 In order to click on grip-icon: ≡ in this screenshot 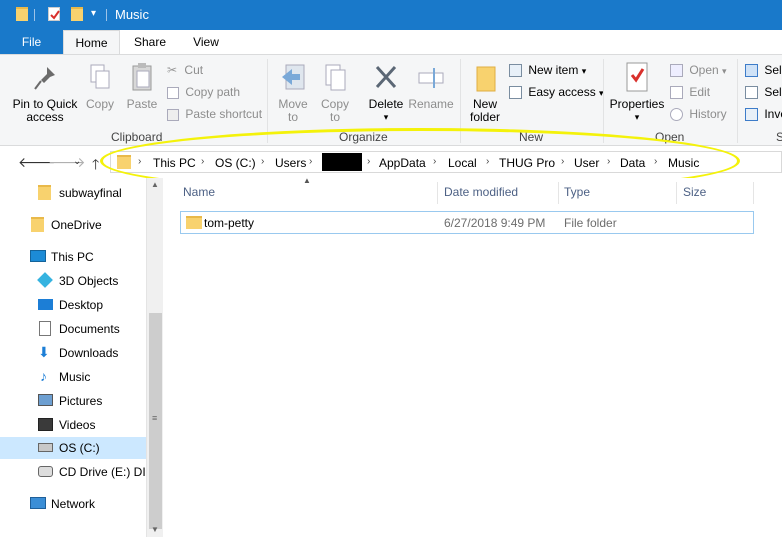, I will do `click(155, 418)`.